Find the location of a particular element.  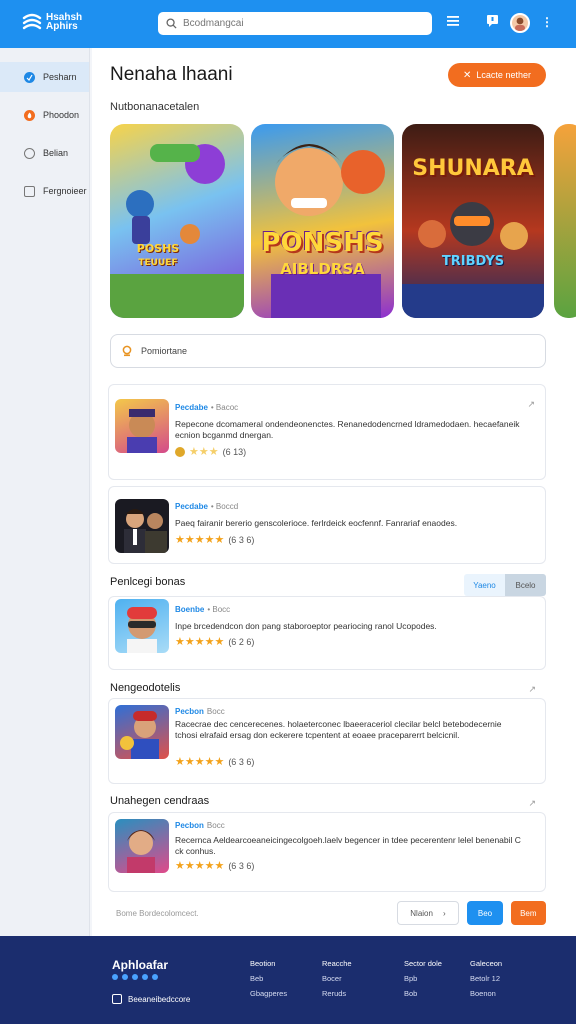

next-label: Nlaion is located at coordinates (421, 913).